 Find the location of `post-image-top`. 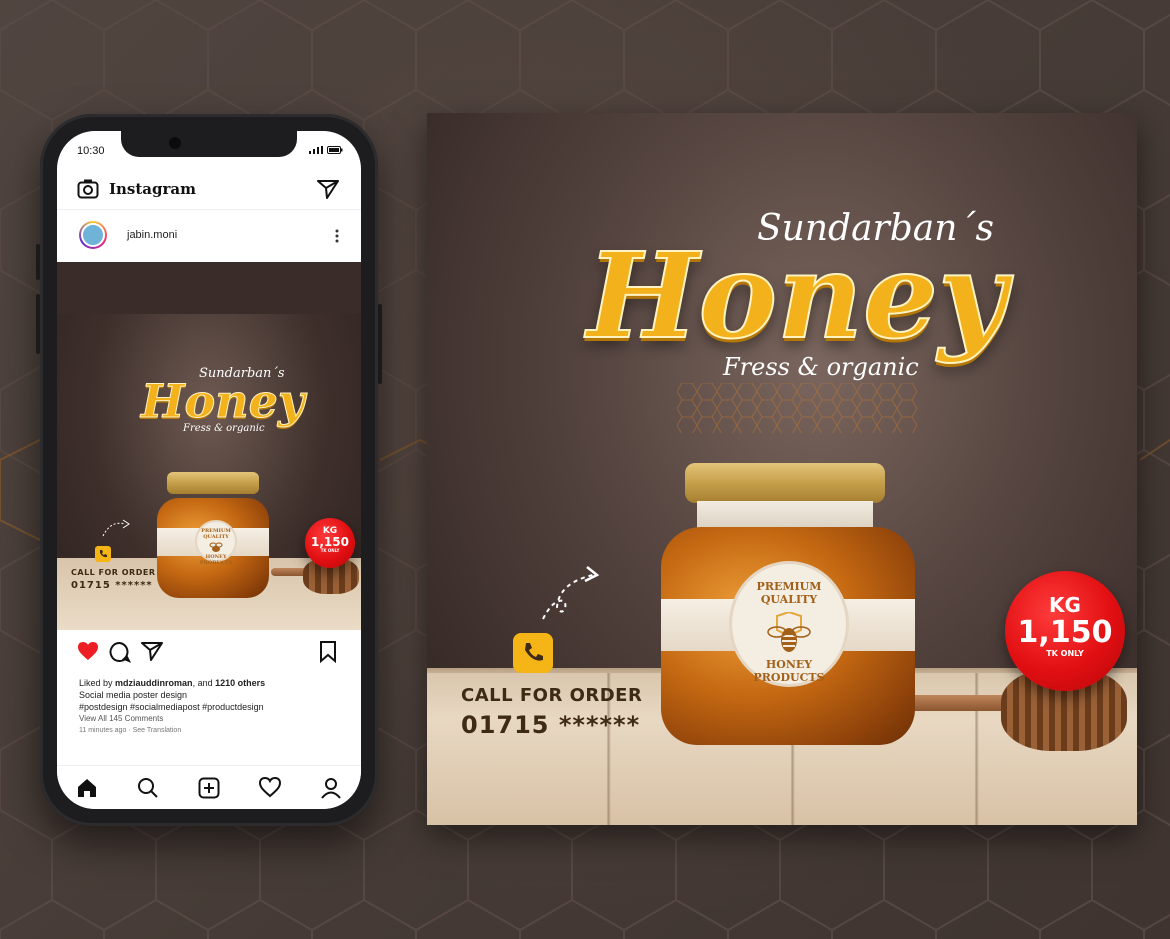

post-image-top is located at coordinates (209, 288).